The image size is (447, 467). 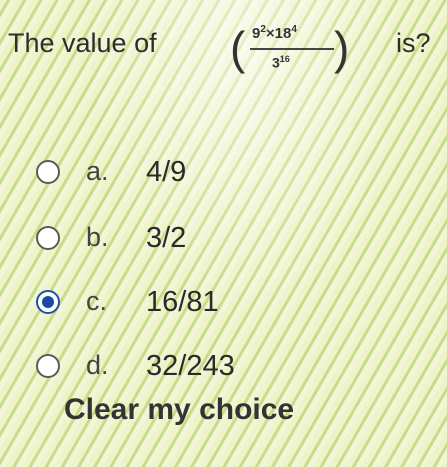 I want to click on question-text: The value of ( 92×184 316 ) is?, so click(x=223, y=53).